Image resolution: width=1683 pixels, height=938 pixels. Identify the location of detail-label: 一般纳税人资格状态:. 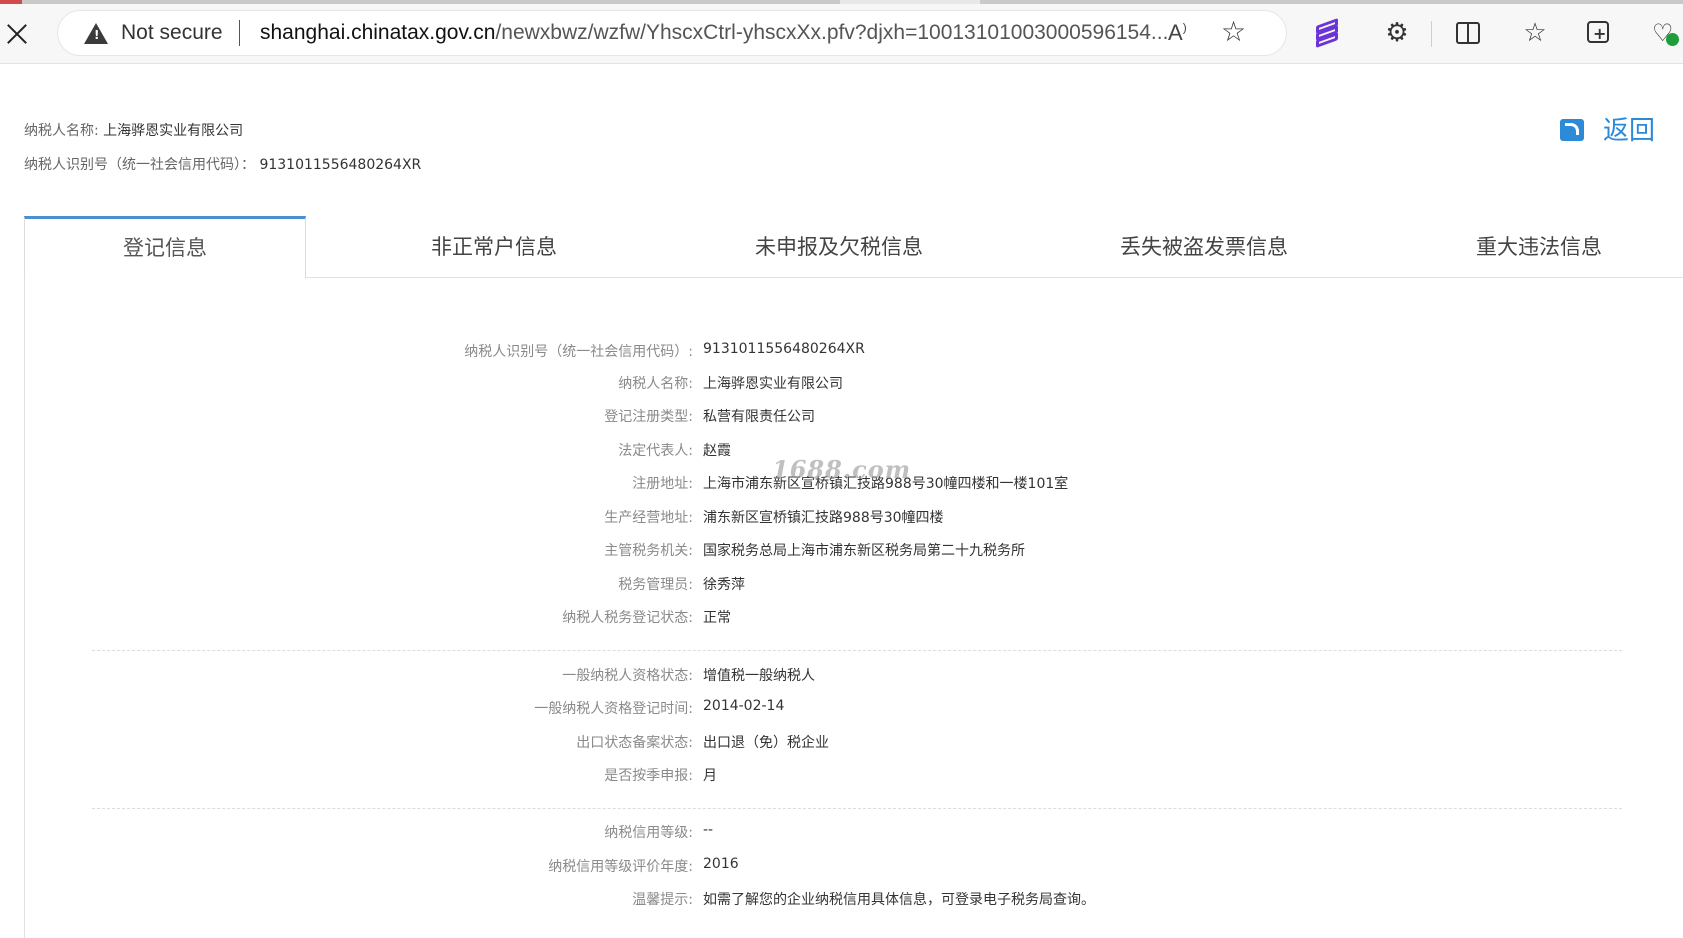
(627, 676).